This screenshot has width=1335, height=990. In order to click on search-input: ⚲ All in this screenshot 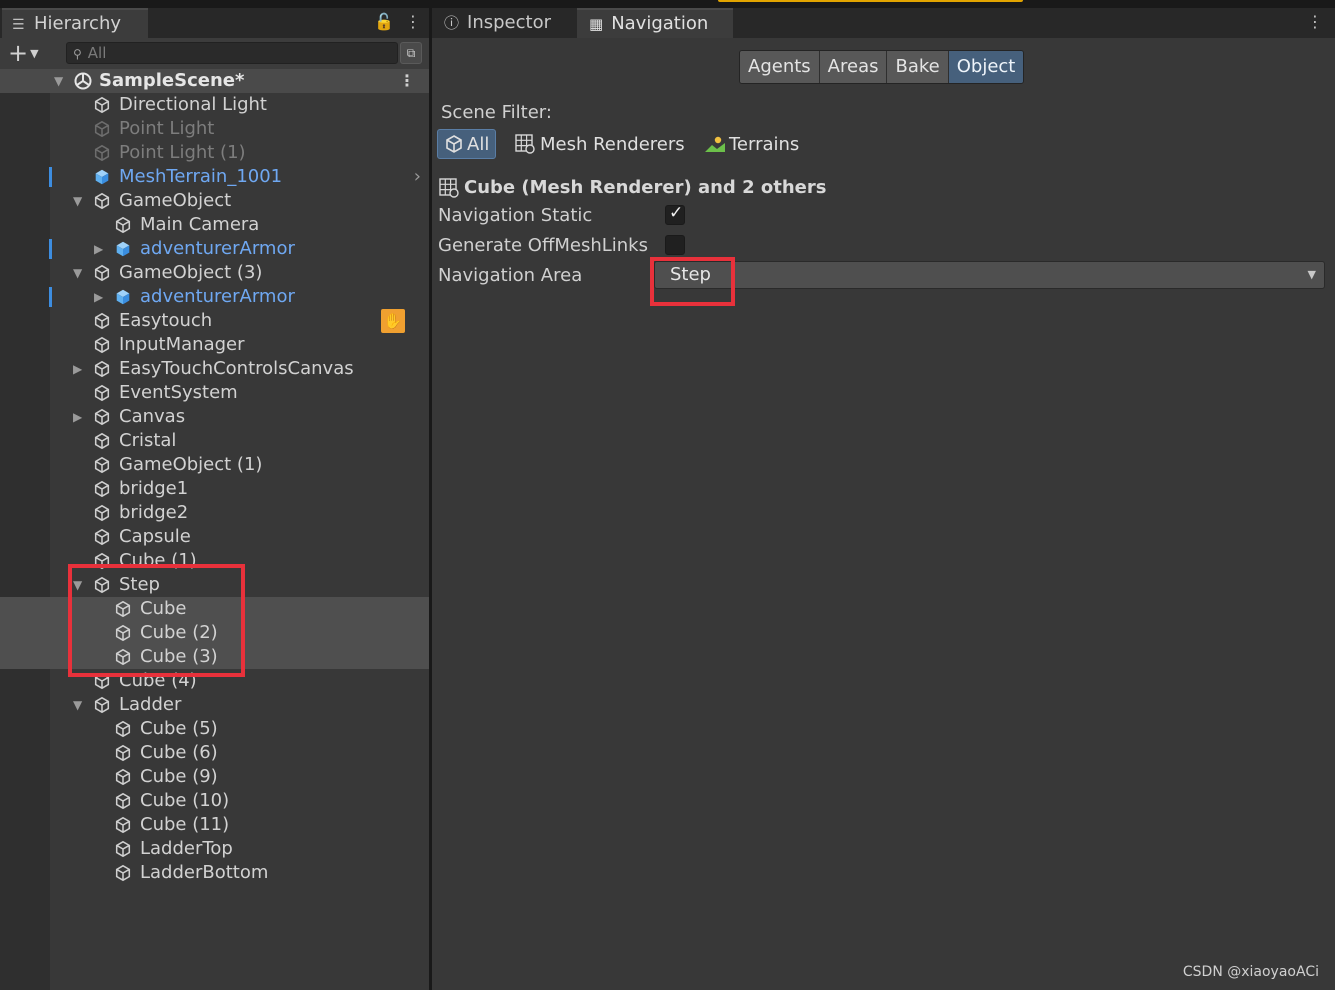, I will do `click(232, 53)`.